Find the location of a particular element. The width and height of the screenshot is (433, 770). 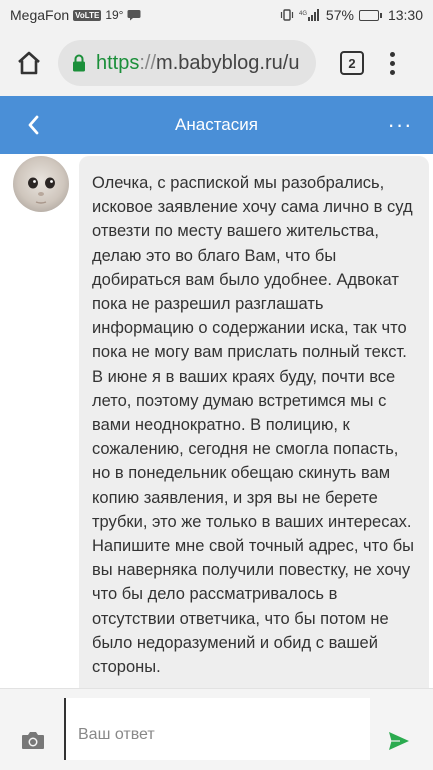

browser-toolbar: https://m.babyblog.ru/u 2 is located at coordinates (216, 63).